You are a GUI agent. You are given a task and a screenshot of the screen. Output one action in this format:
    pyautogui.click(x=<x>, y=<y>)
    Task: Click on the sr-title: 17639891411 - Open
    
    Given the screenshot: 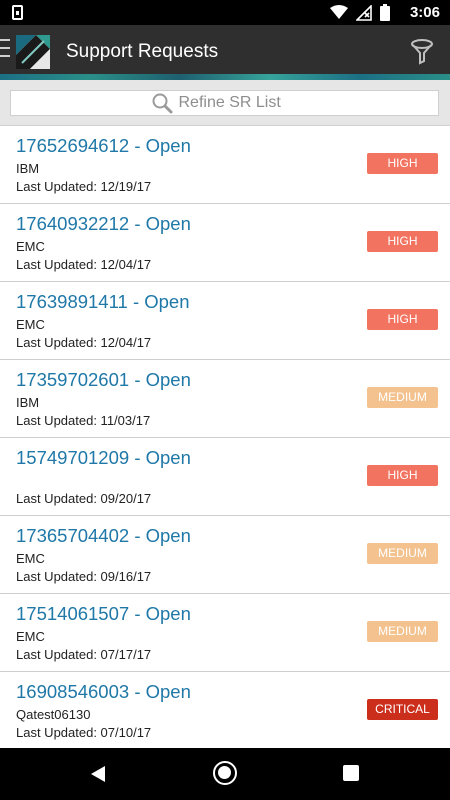 What is the action you would take?
    pyautogui.click(x=103, y=302)
    